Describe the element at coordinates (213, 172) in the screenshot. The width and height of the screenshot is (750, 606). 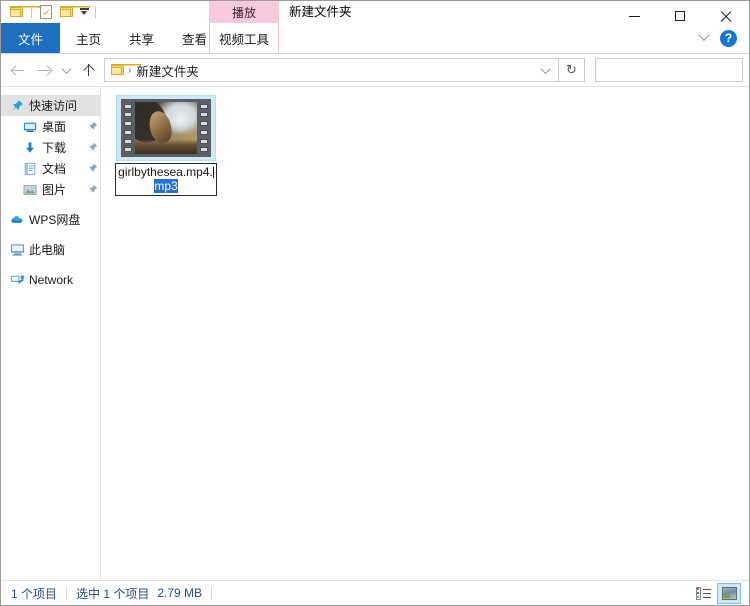
I see `text-cursor` at that location.